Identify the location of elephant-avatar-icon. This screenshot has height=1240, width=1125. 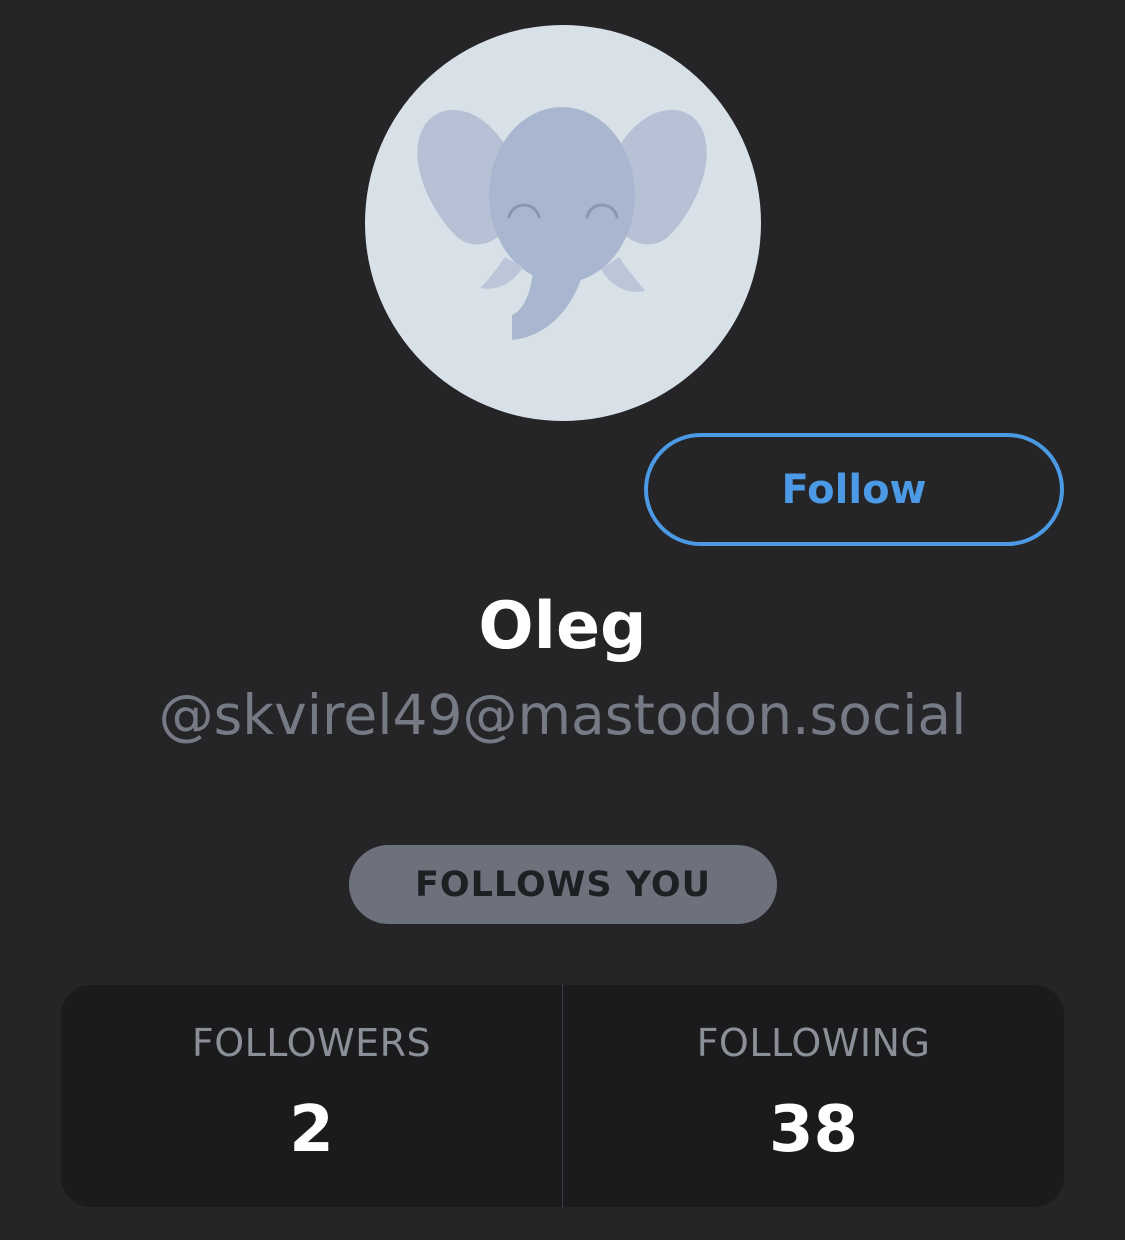
(562, 223).